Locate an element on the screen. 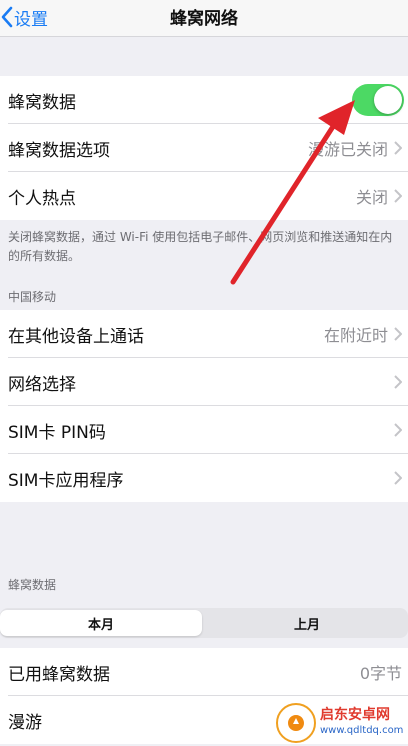 The image size is (408, 746). watermark-url: www.qdltdq.com is located at coordinates (362, 730).